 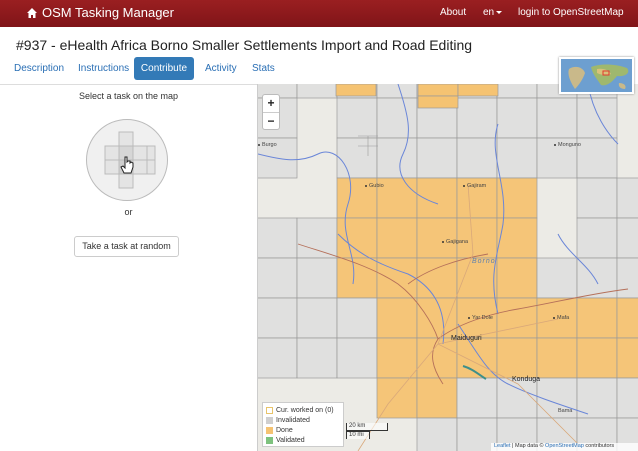 I want to click on place-label: Burgo, so click(x=267, y=145).